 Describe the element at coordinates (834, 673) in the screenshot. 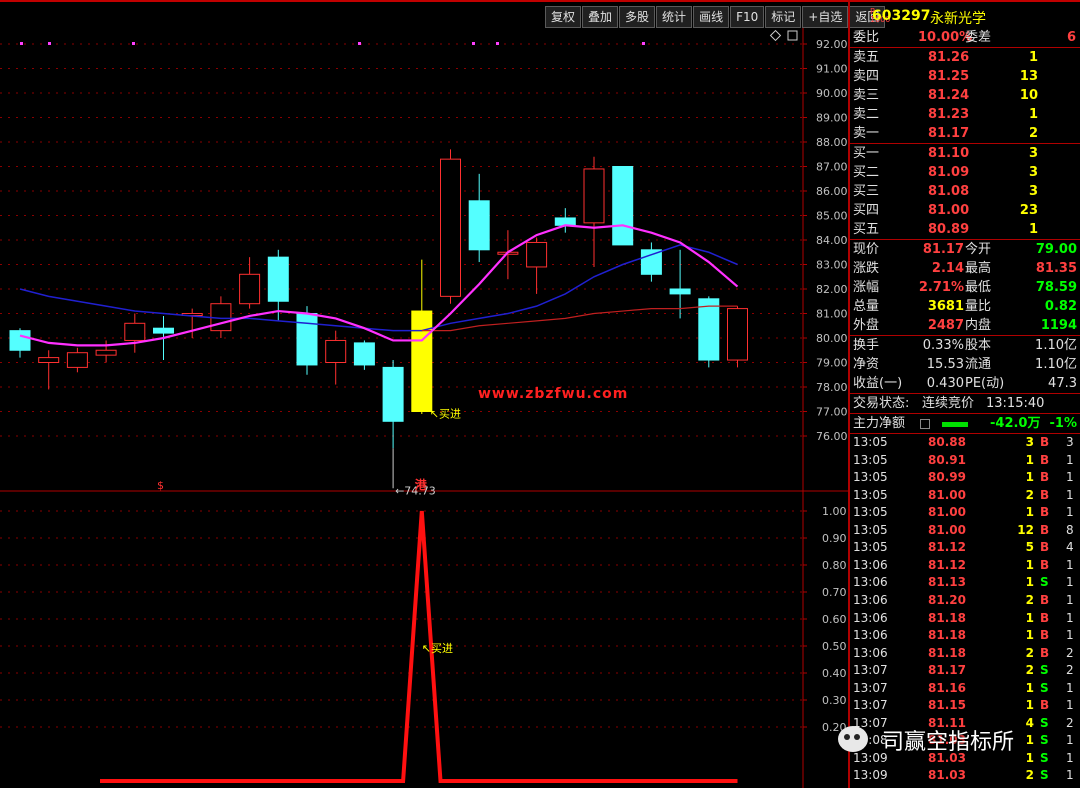

I see `sub-y-tick-label: 0.40` at that location.